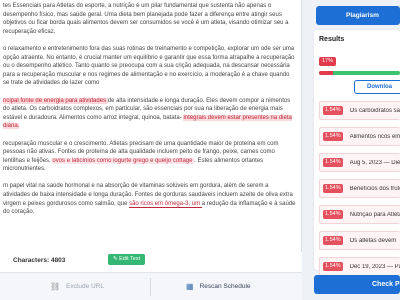  I want to click on match-result-item: 1.54% Dec 19, 2023 — Para, so click(359, 266).